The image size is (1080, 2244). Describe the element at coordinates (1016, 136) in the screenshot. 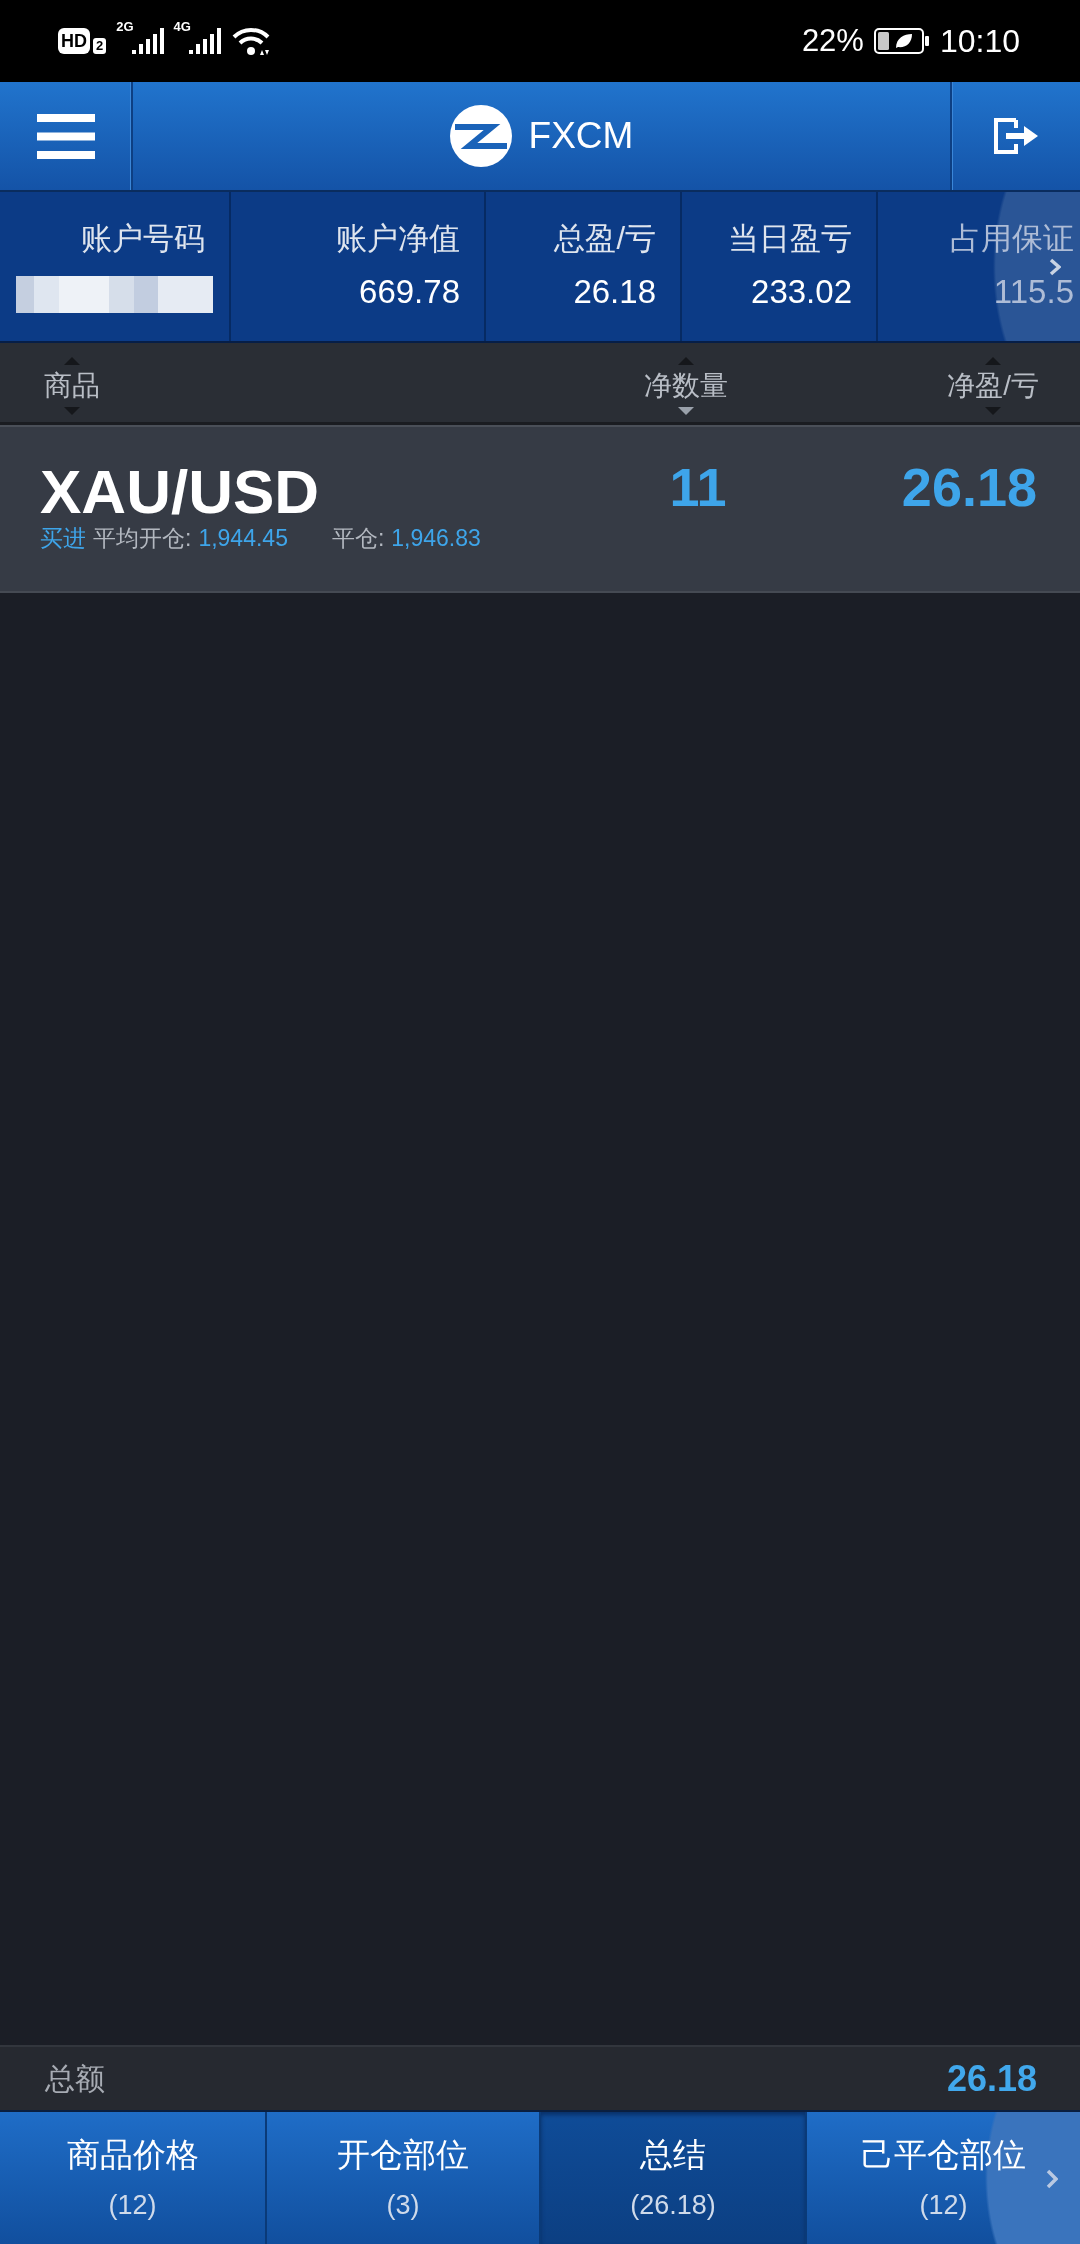

I see `logout-icon` at that location.